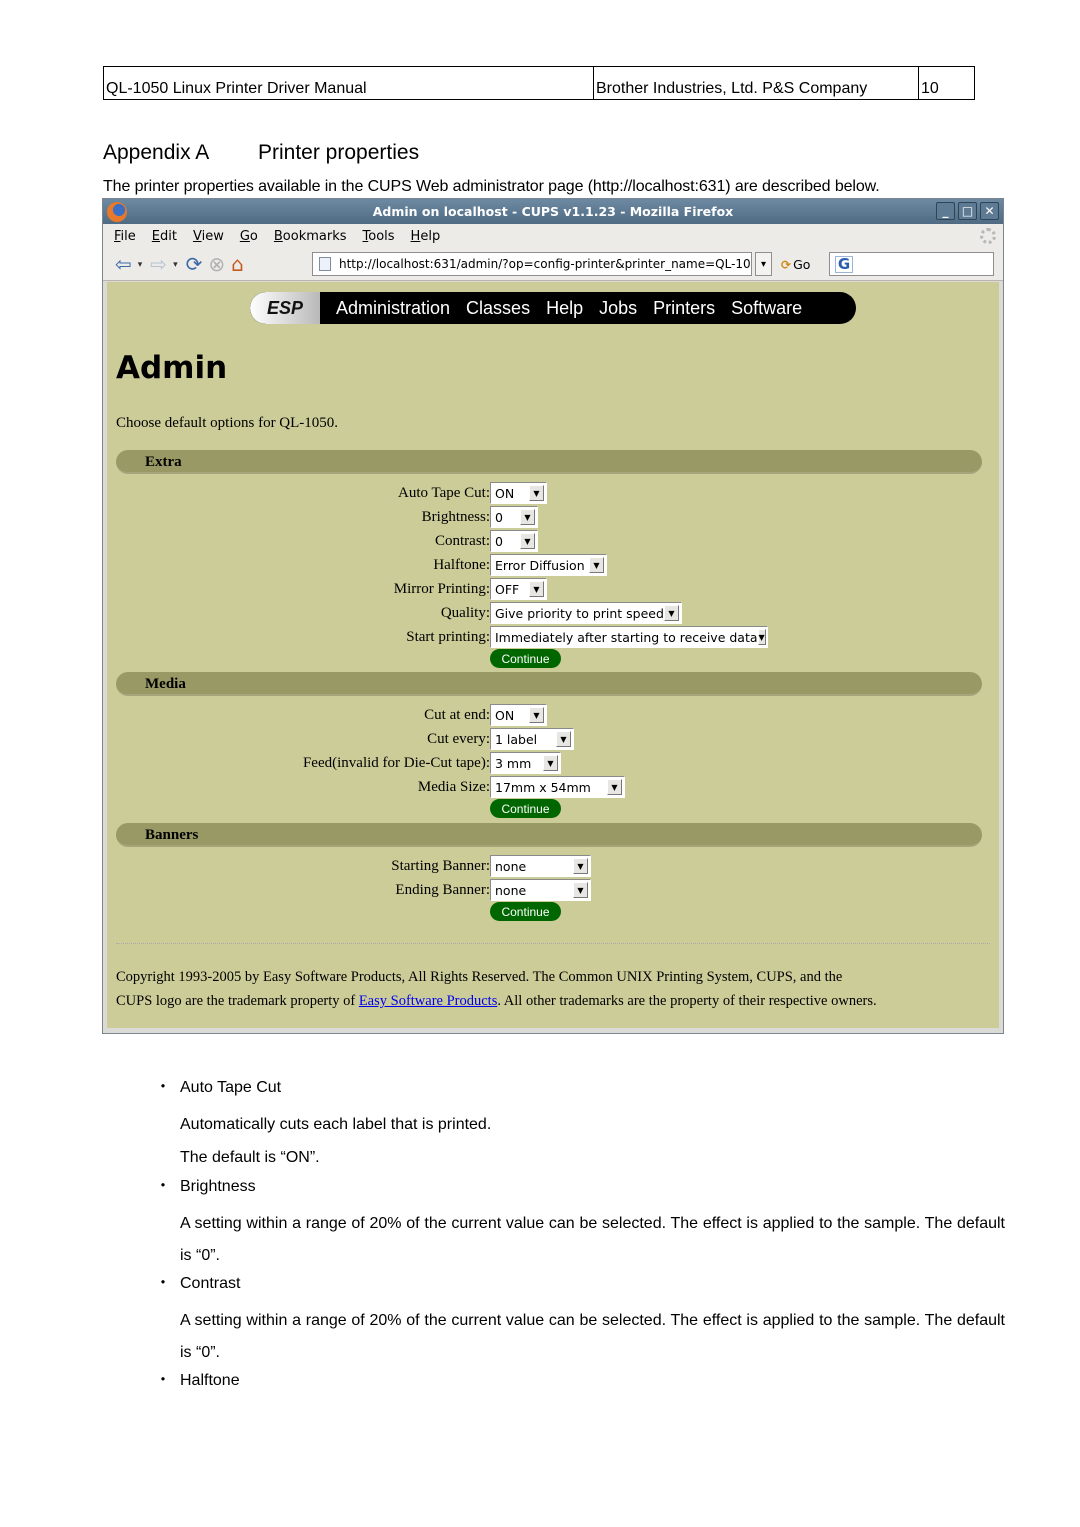 This screenshot has width=1080, height=1527. What do you see at coordinates (172, 368) in the screenshot?
I see `page-title: Admin` at bounding box center [172, 368].